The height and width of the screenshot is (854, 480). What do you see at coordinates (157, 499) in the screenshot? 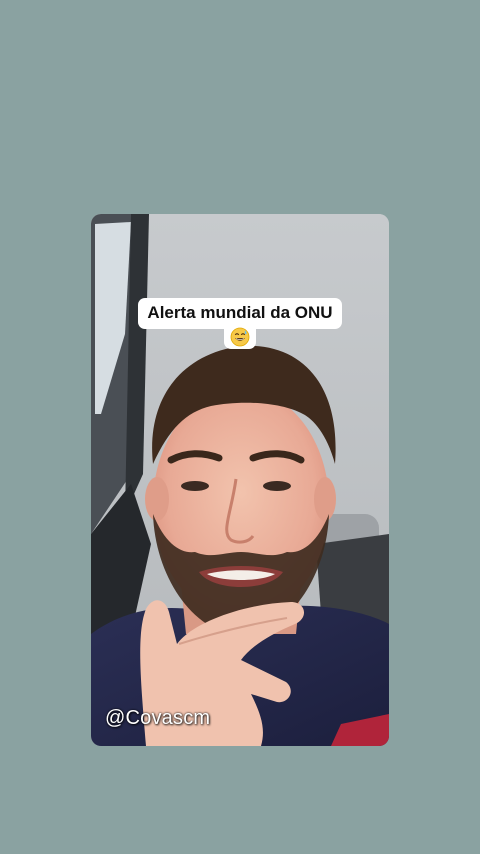
I see `ear-left` at bounding box center [157, 499].